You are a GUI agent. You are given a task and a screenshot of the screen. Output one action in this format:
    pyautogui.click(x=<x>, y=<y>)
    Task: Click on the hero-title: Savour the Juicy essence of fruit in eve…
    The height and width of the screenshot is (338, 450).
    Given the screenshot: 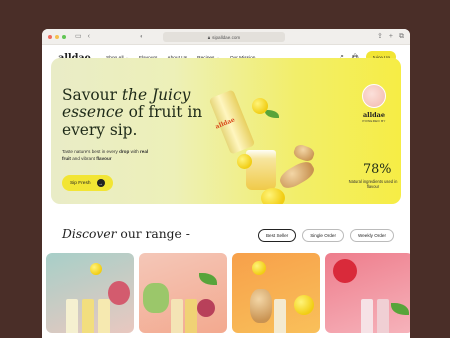 What is the action you would take?
    pyautogui.click(x=132, y=112)
    